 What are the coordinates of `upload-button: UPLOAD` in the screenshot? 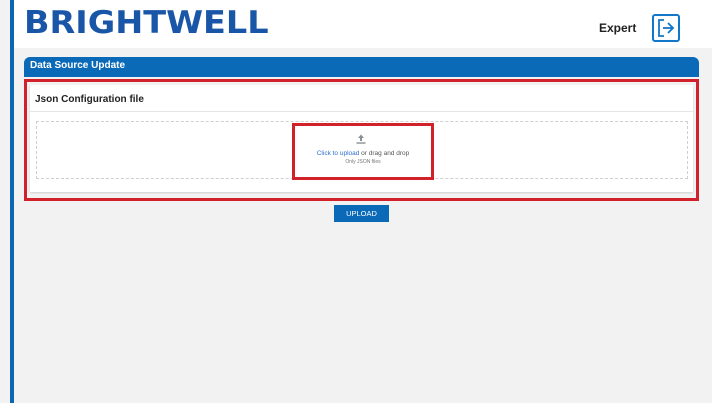 It's located at (361, 213).